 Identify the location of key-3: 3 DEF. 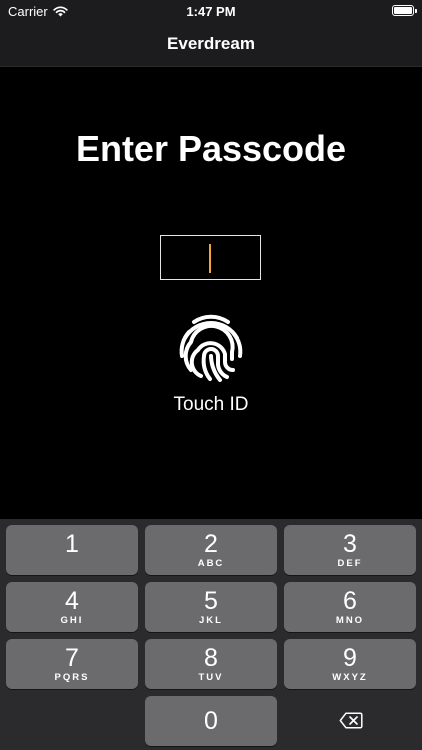
(350, 550).